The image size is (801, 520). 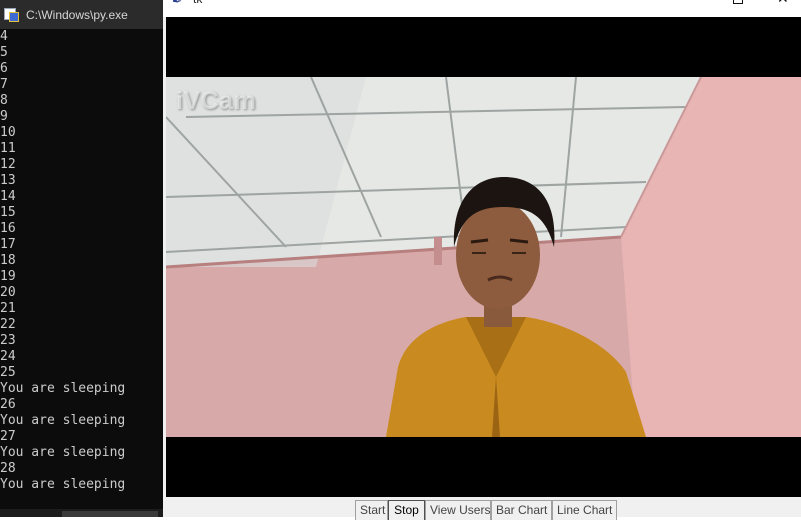 I want to click on console-line: 15, so click(x=8, y=212).